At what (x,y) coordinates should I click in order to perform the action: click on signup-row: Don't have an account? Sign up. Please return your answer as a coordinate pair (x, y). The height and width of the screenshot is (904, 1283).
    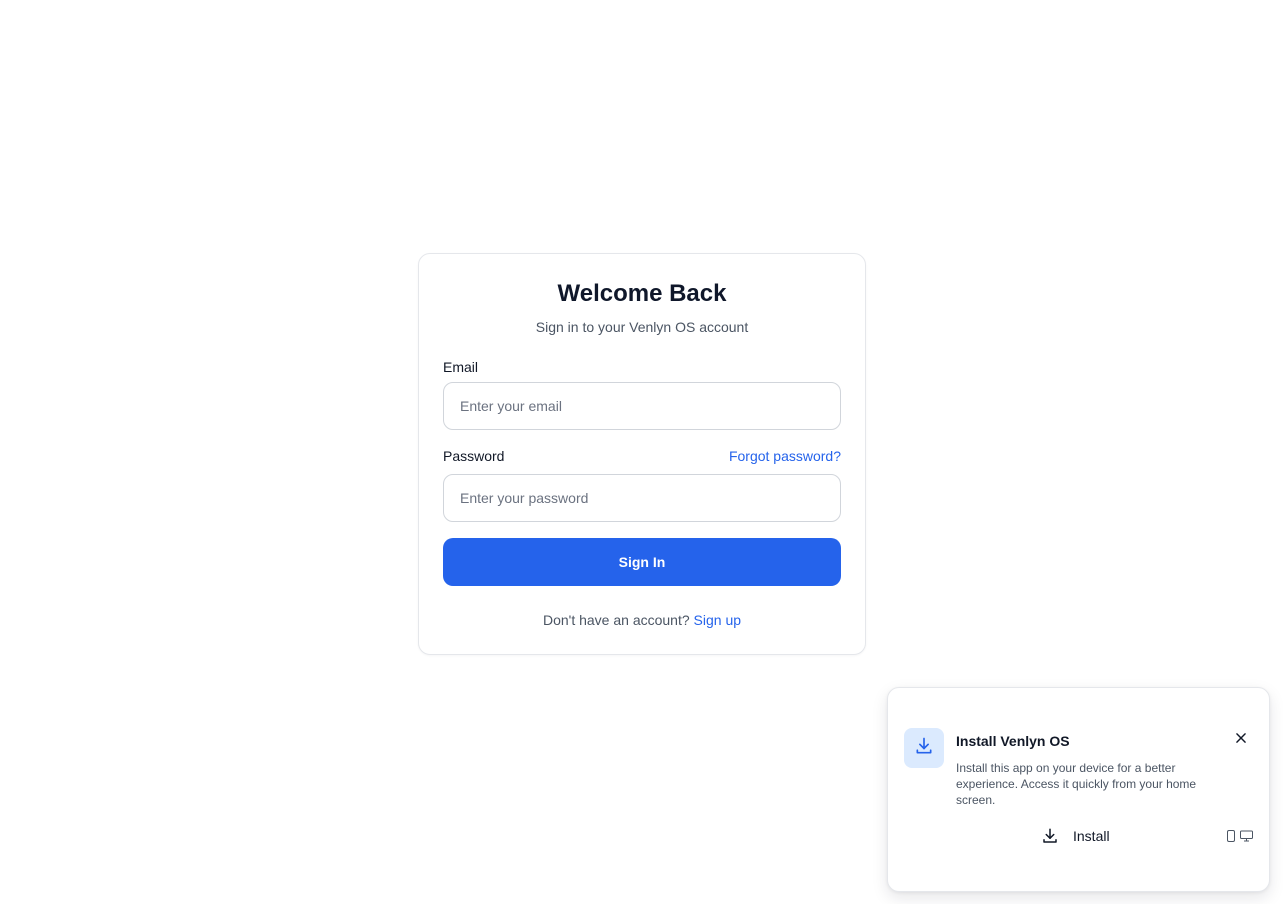
    Looking at the image, I should click on (642, 620).